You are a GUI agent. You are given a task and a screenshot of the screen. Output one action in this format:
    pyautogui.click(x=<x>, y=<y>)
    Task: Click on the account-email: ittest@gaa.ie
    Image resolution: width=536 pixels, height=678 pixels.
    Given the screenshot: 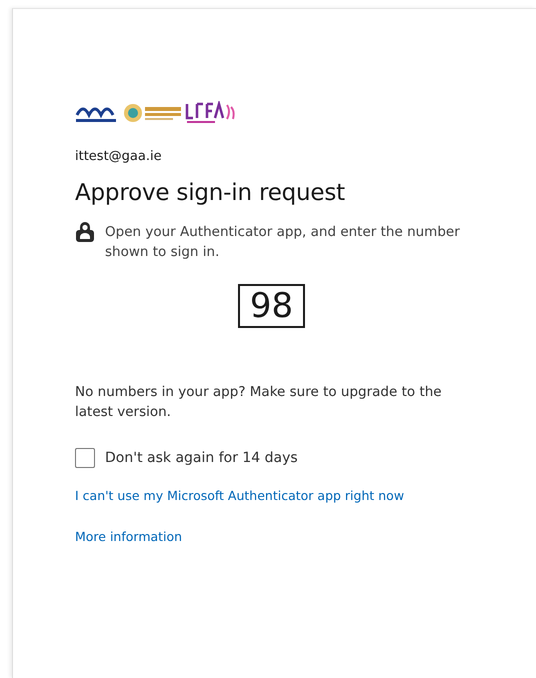 What is the action you would take?
    pyautogui.click(x=119, y=156)
    